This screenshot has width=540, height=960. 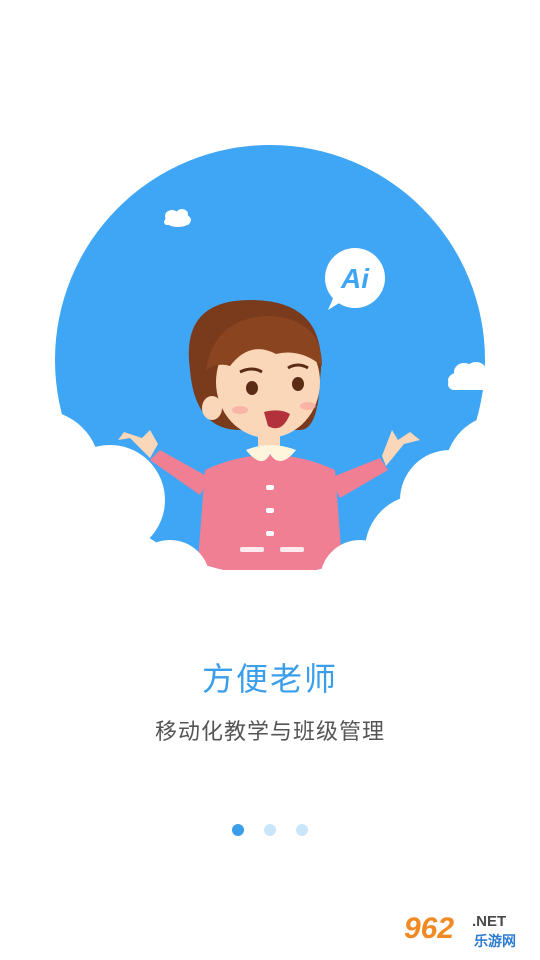 What do you see at coordinates (489, 921) in the screenshot?
I see `watermark-suffix: .NET` at bounding box center [489, 921].